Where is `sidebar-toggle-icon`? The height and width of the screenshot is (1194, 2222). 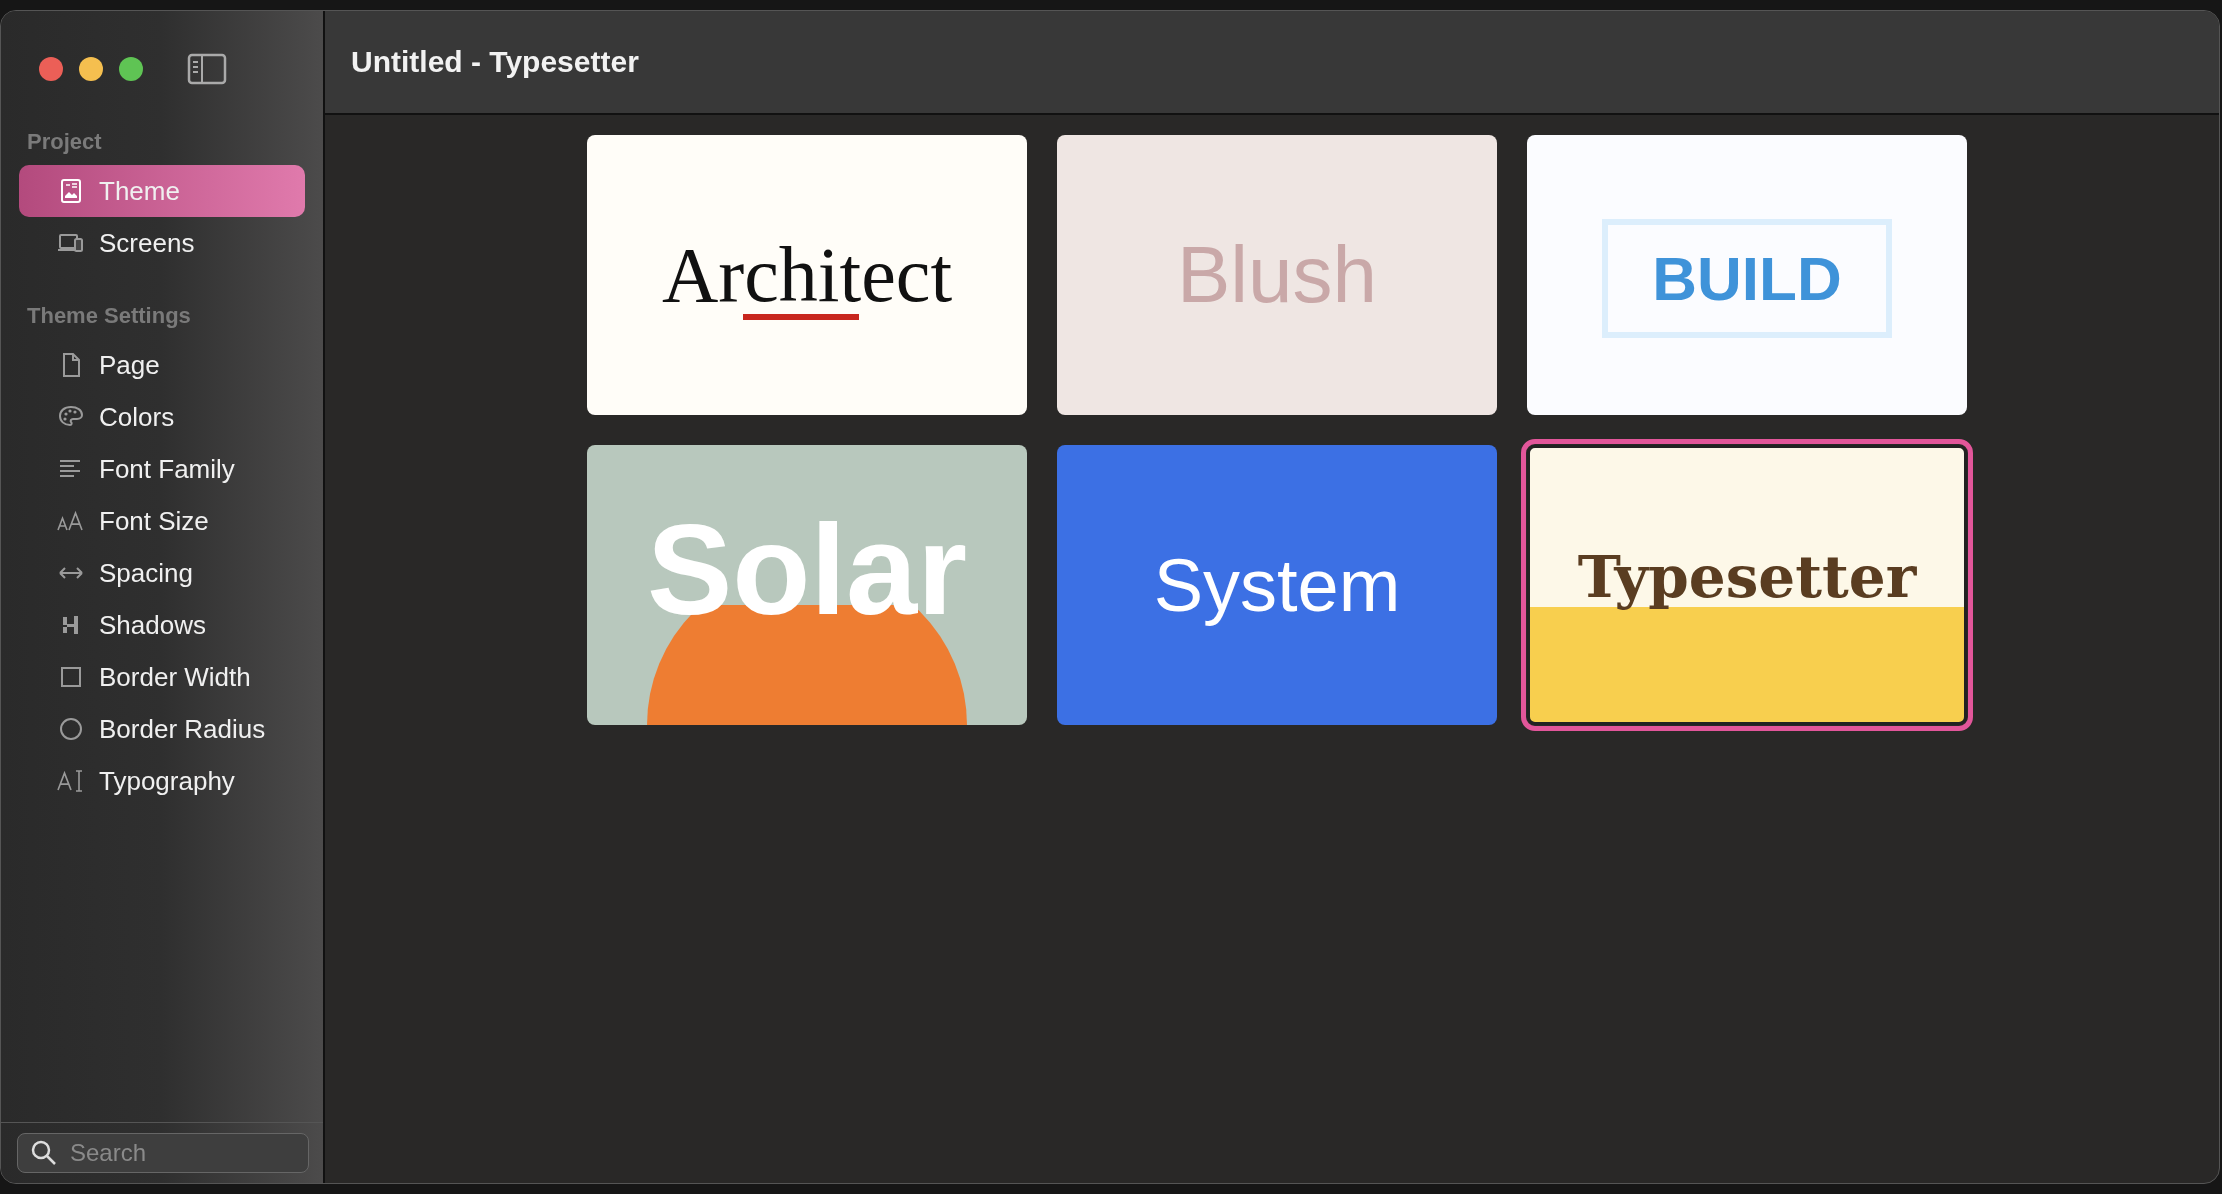 sidebar-toggle-icon is located at coordinates (207, 69).